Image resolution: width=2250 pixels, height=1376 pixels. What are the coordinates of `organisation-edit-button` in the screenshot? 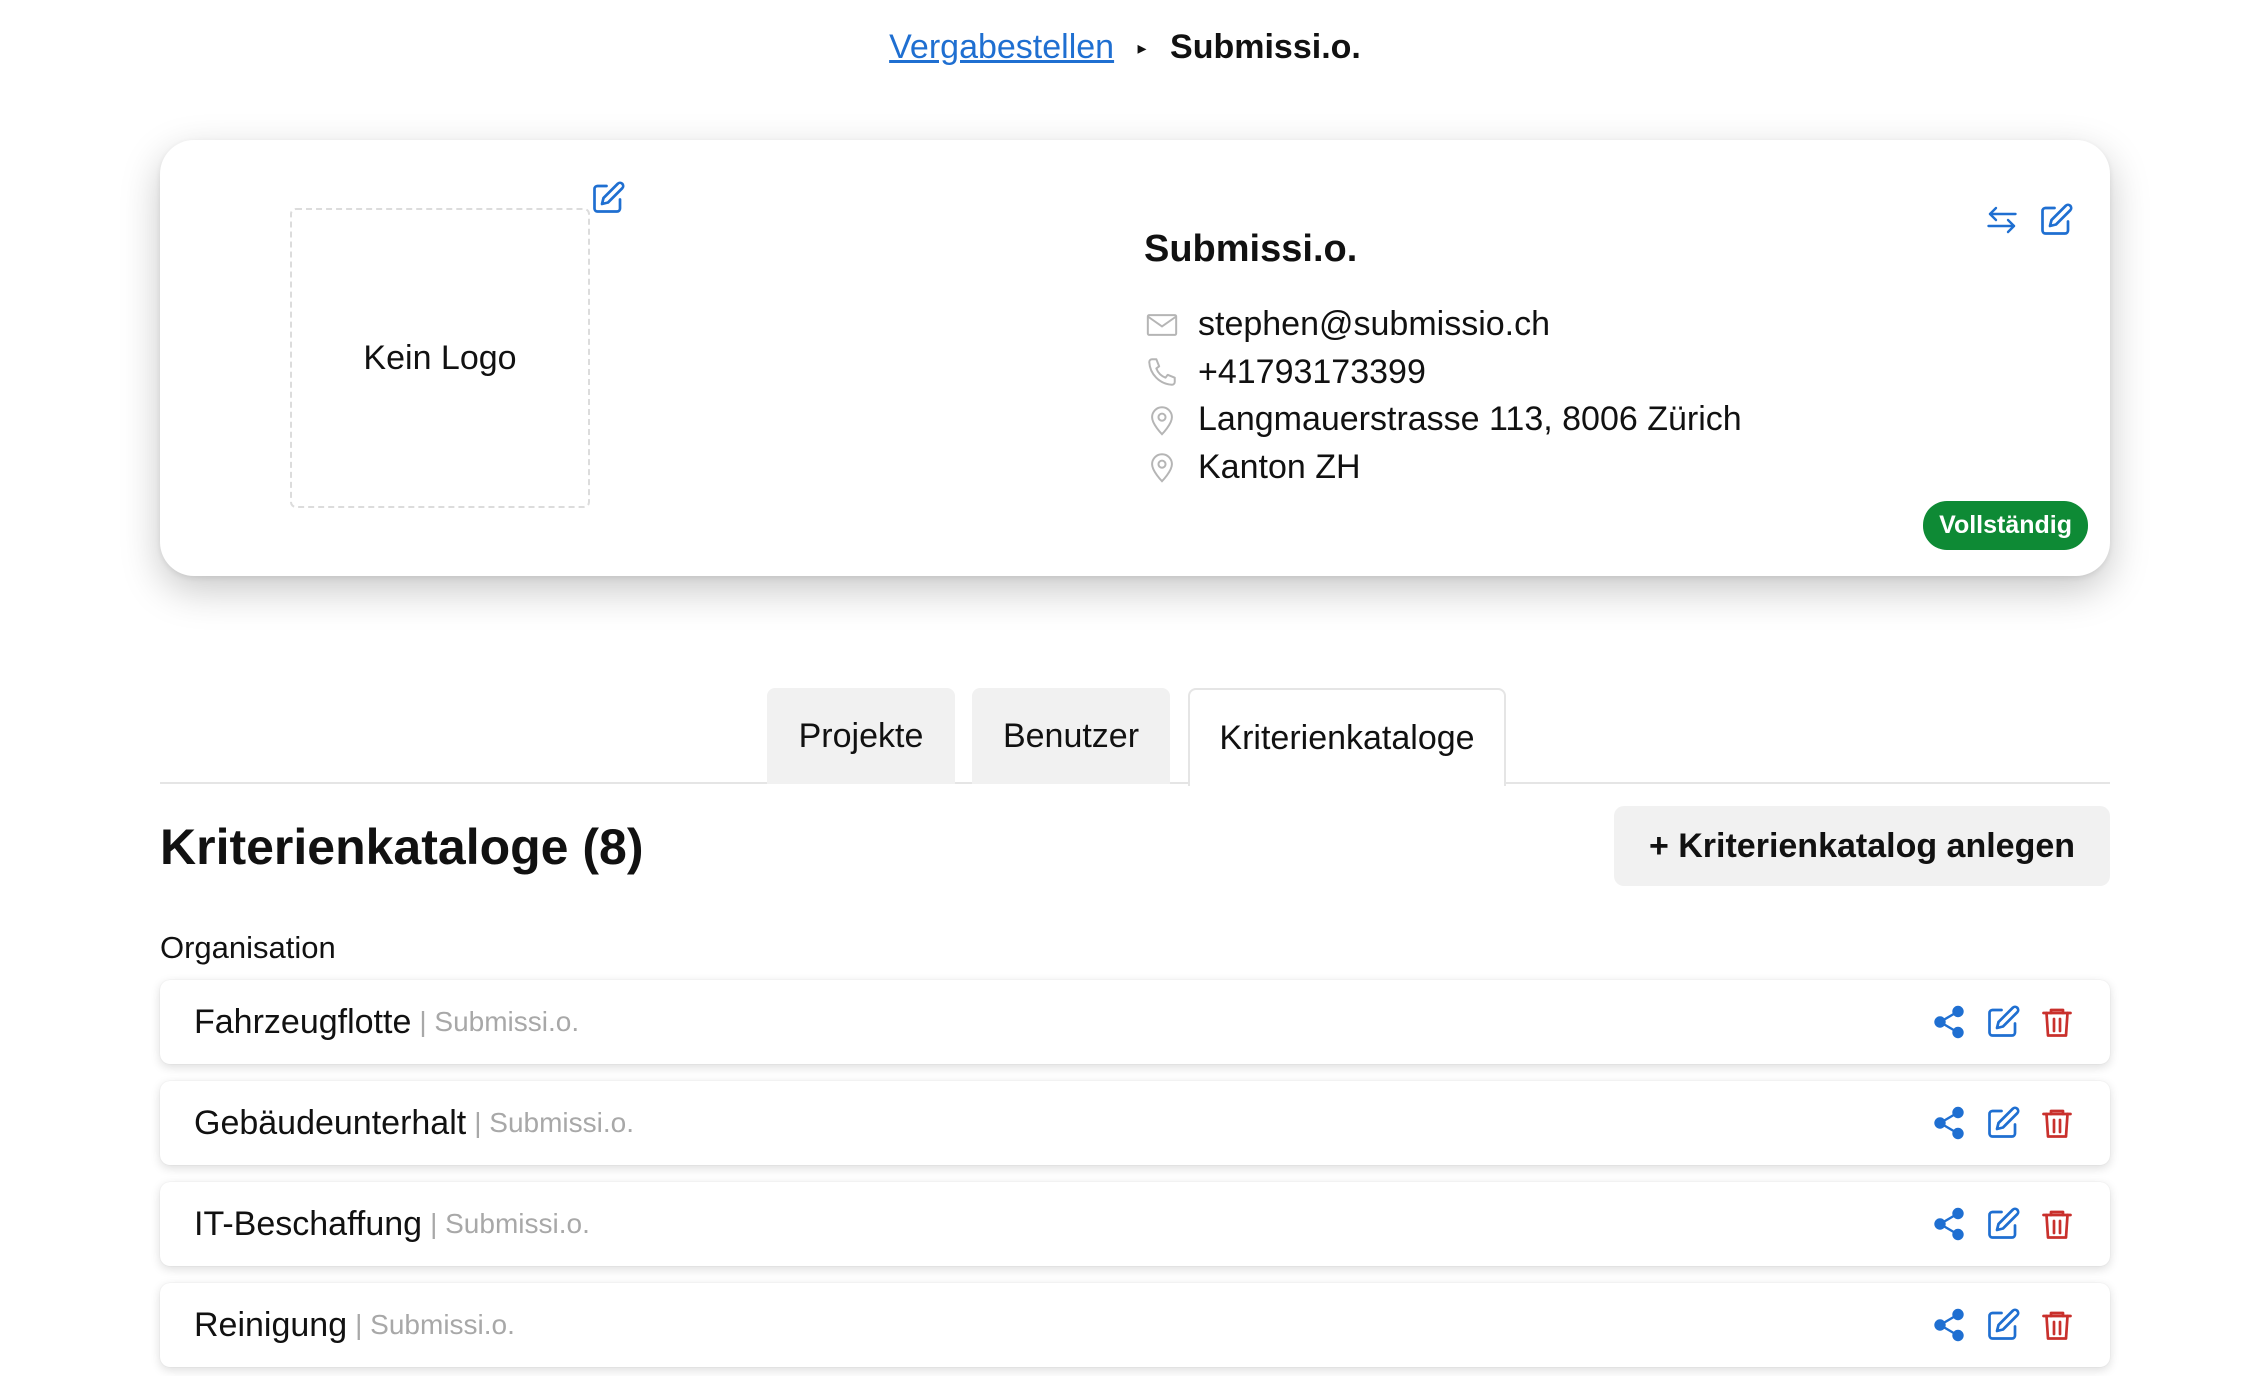 It's located at (2056, 220).